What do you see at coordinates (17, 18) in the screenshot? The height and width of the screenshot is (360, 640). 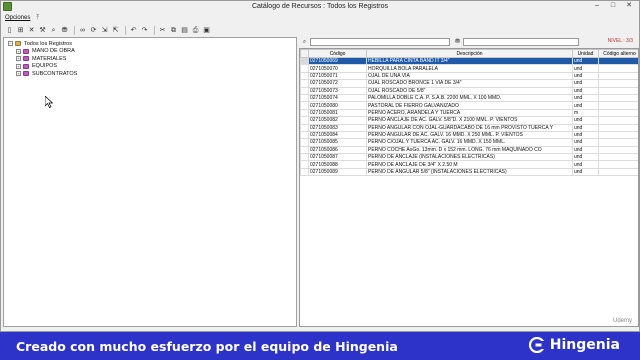 I see `menu-opciones: Opciones` at bounding box center [17, 18].